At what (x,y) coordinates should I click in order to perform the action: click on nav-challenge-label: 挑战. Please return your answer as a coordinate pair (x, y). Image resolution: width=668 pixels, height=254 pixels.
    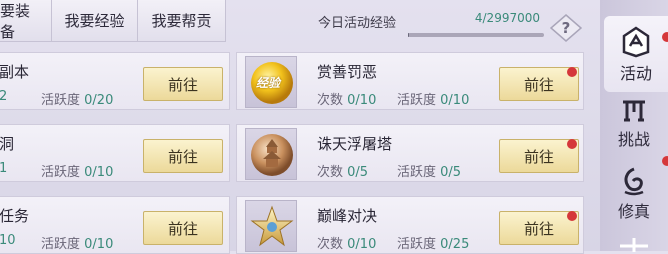
    Looking at the image, I should click on (633, 139).